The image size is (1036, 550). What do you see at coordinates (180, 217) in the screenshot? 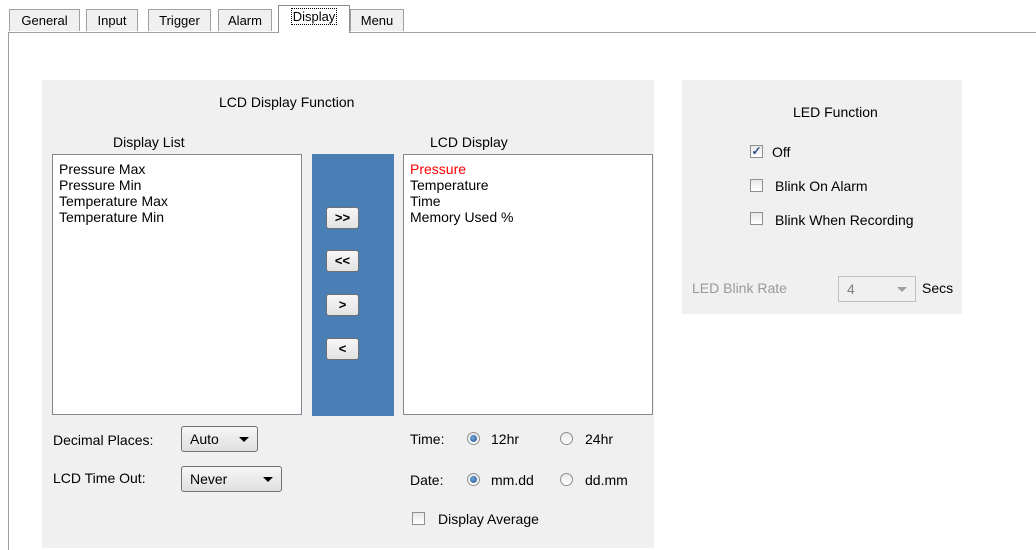
I see `list-item: Temperature Min` at bounding box center [180, 217].